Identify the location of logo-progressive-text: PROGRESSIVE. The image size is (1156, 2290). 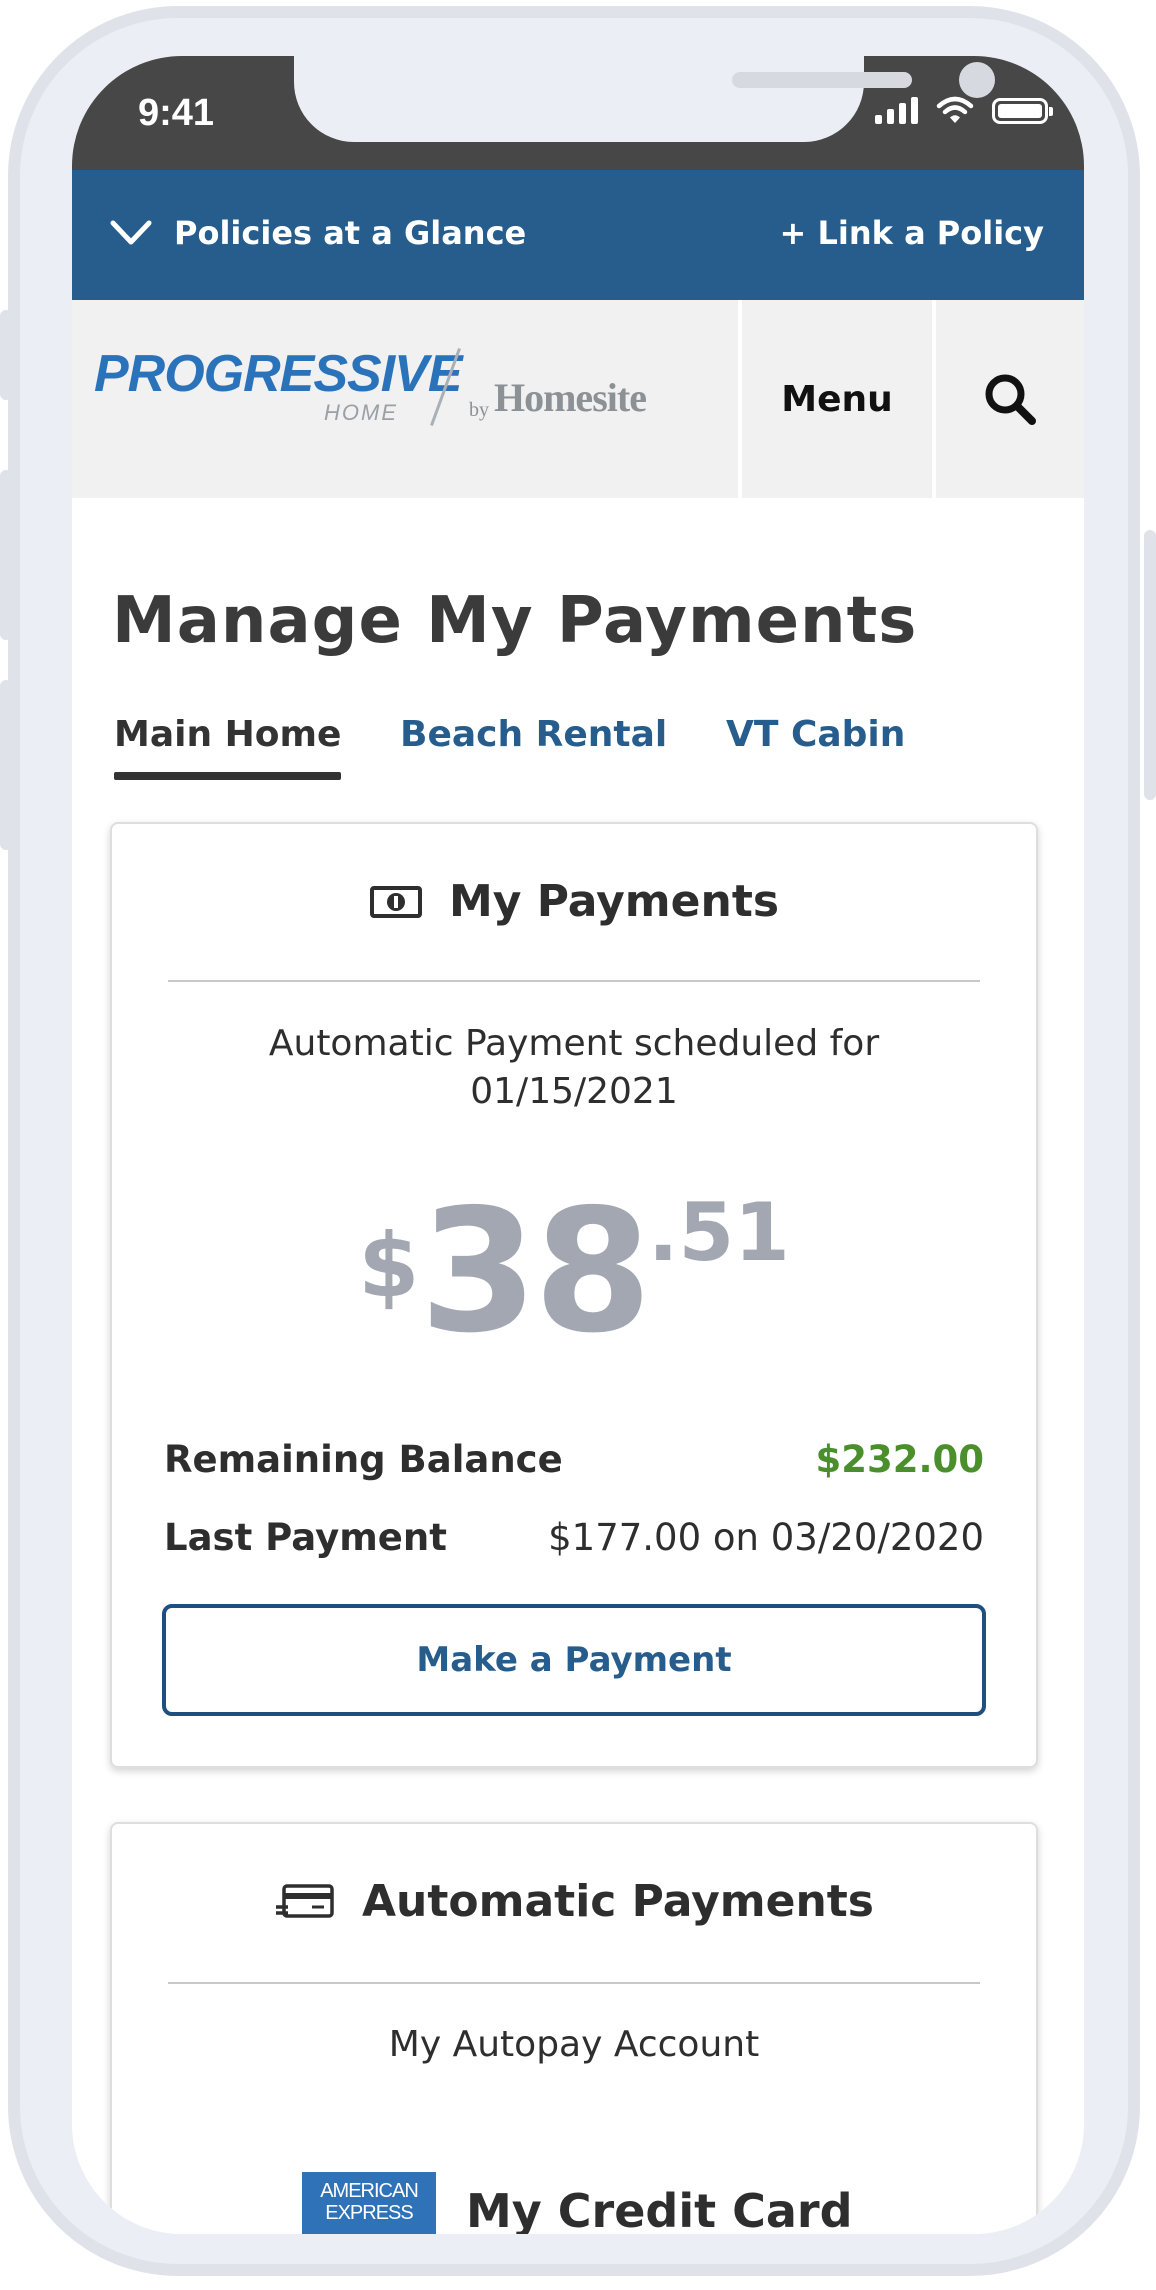
(278, 374).